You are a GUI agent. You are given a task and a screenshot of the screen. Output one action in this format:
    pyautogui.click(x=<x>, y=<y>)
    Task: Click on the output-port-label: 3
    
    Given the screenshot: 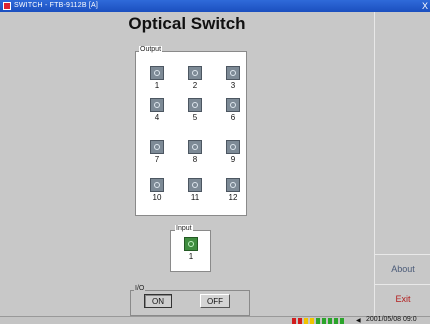 What is the action you would take?
    pyautogui.click(x=233, y=85)
    